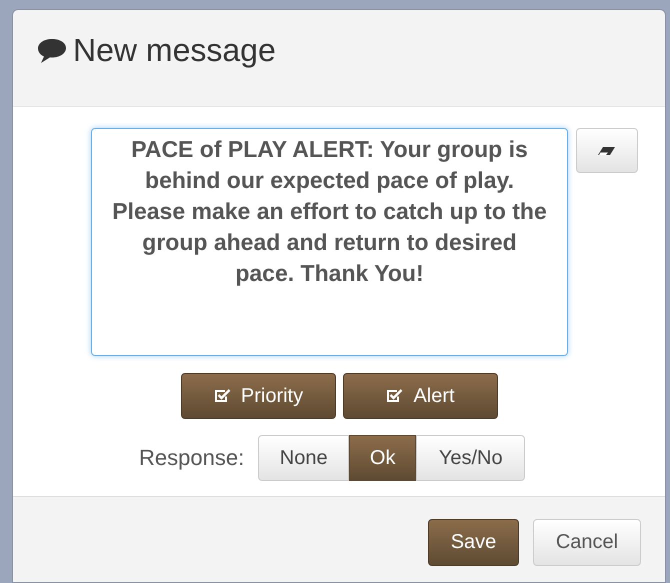  What do you see at coordinates (258, 396) in the screenshot?
I see `toggle-button: Priority` at bounding box center [258, 396].